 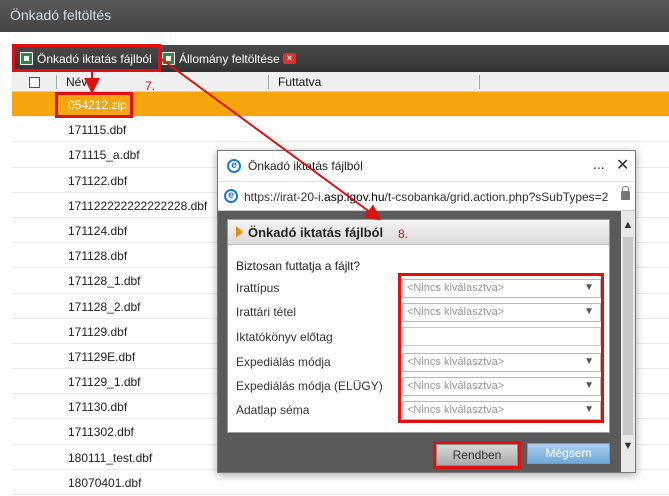 I want to click on upload-file-button: Állomány feltöltése, so click(x=221, y=58).